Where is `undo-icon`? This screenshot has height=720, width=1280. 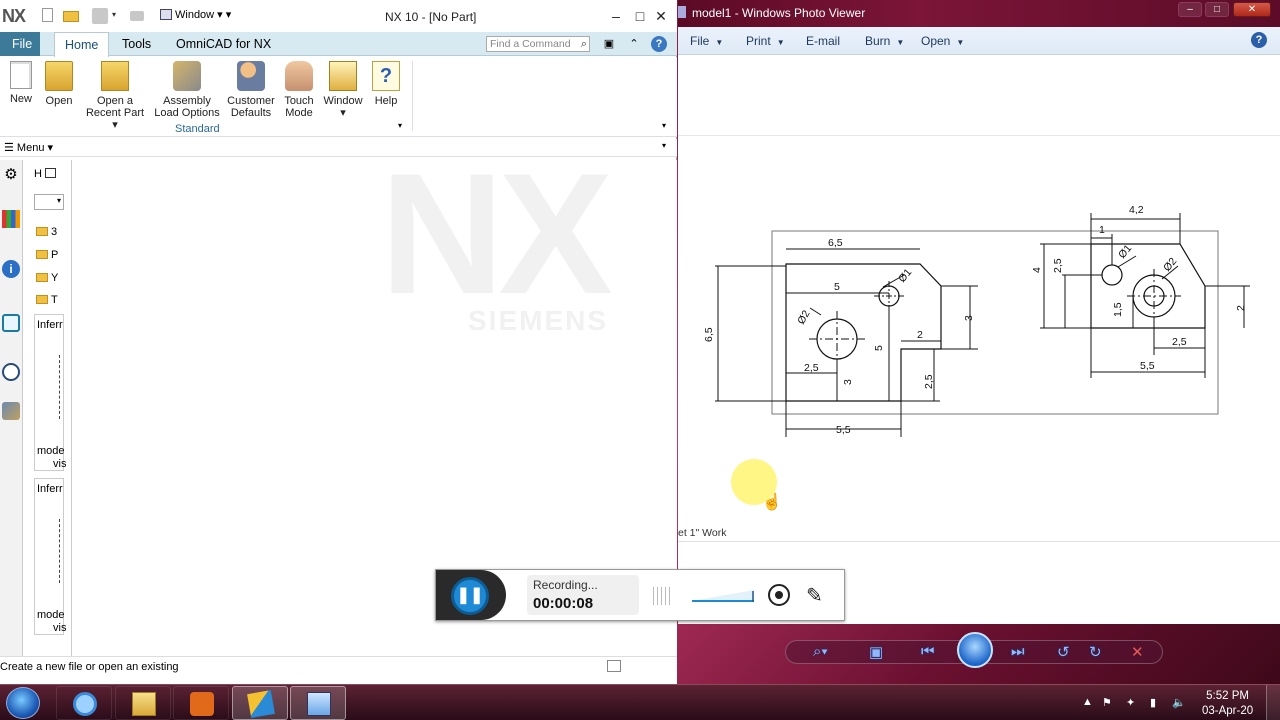
undo-icon is located at coordinates (100, 16).